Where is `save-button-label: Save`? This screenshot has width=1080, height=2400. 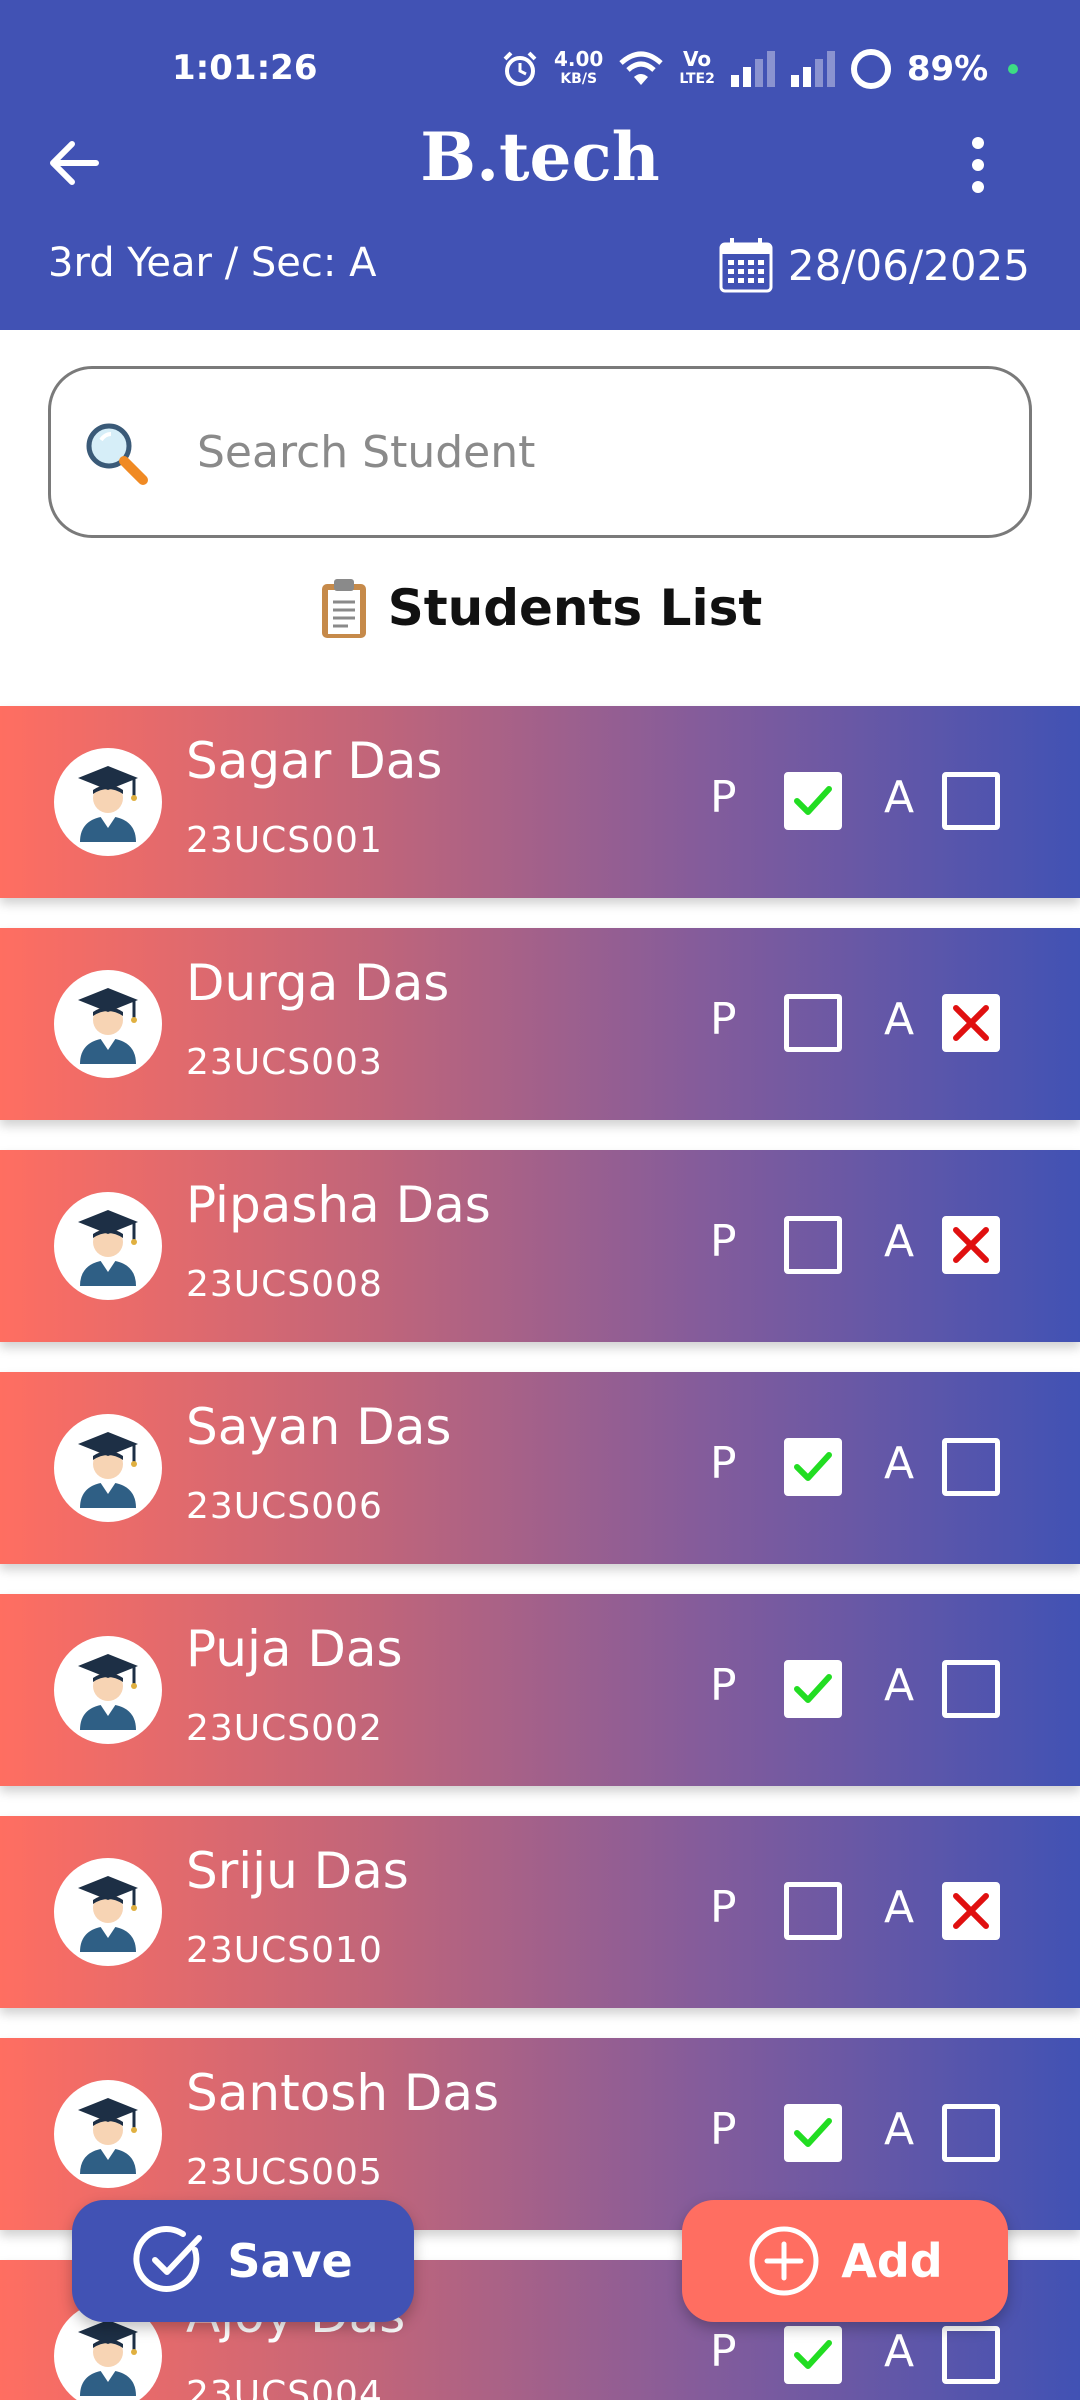 save-button-label: Save is located at coordinates (290, 2261).